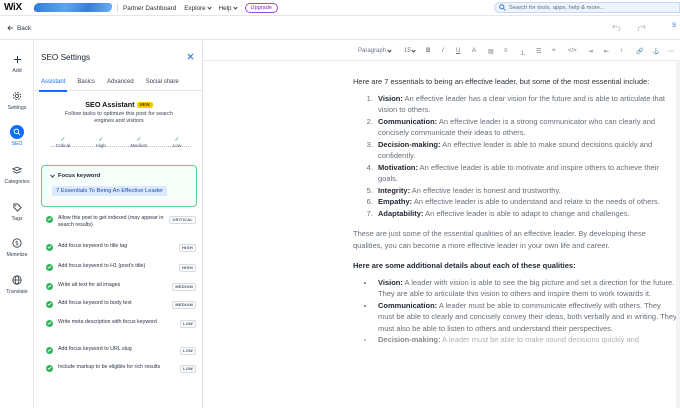 This screenshot has width=680, height=408. What do you see at coordinates (553, 51) in the screenshot?
I see `quote-icon: ❝` at bounding box center [553, 51].